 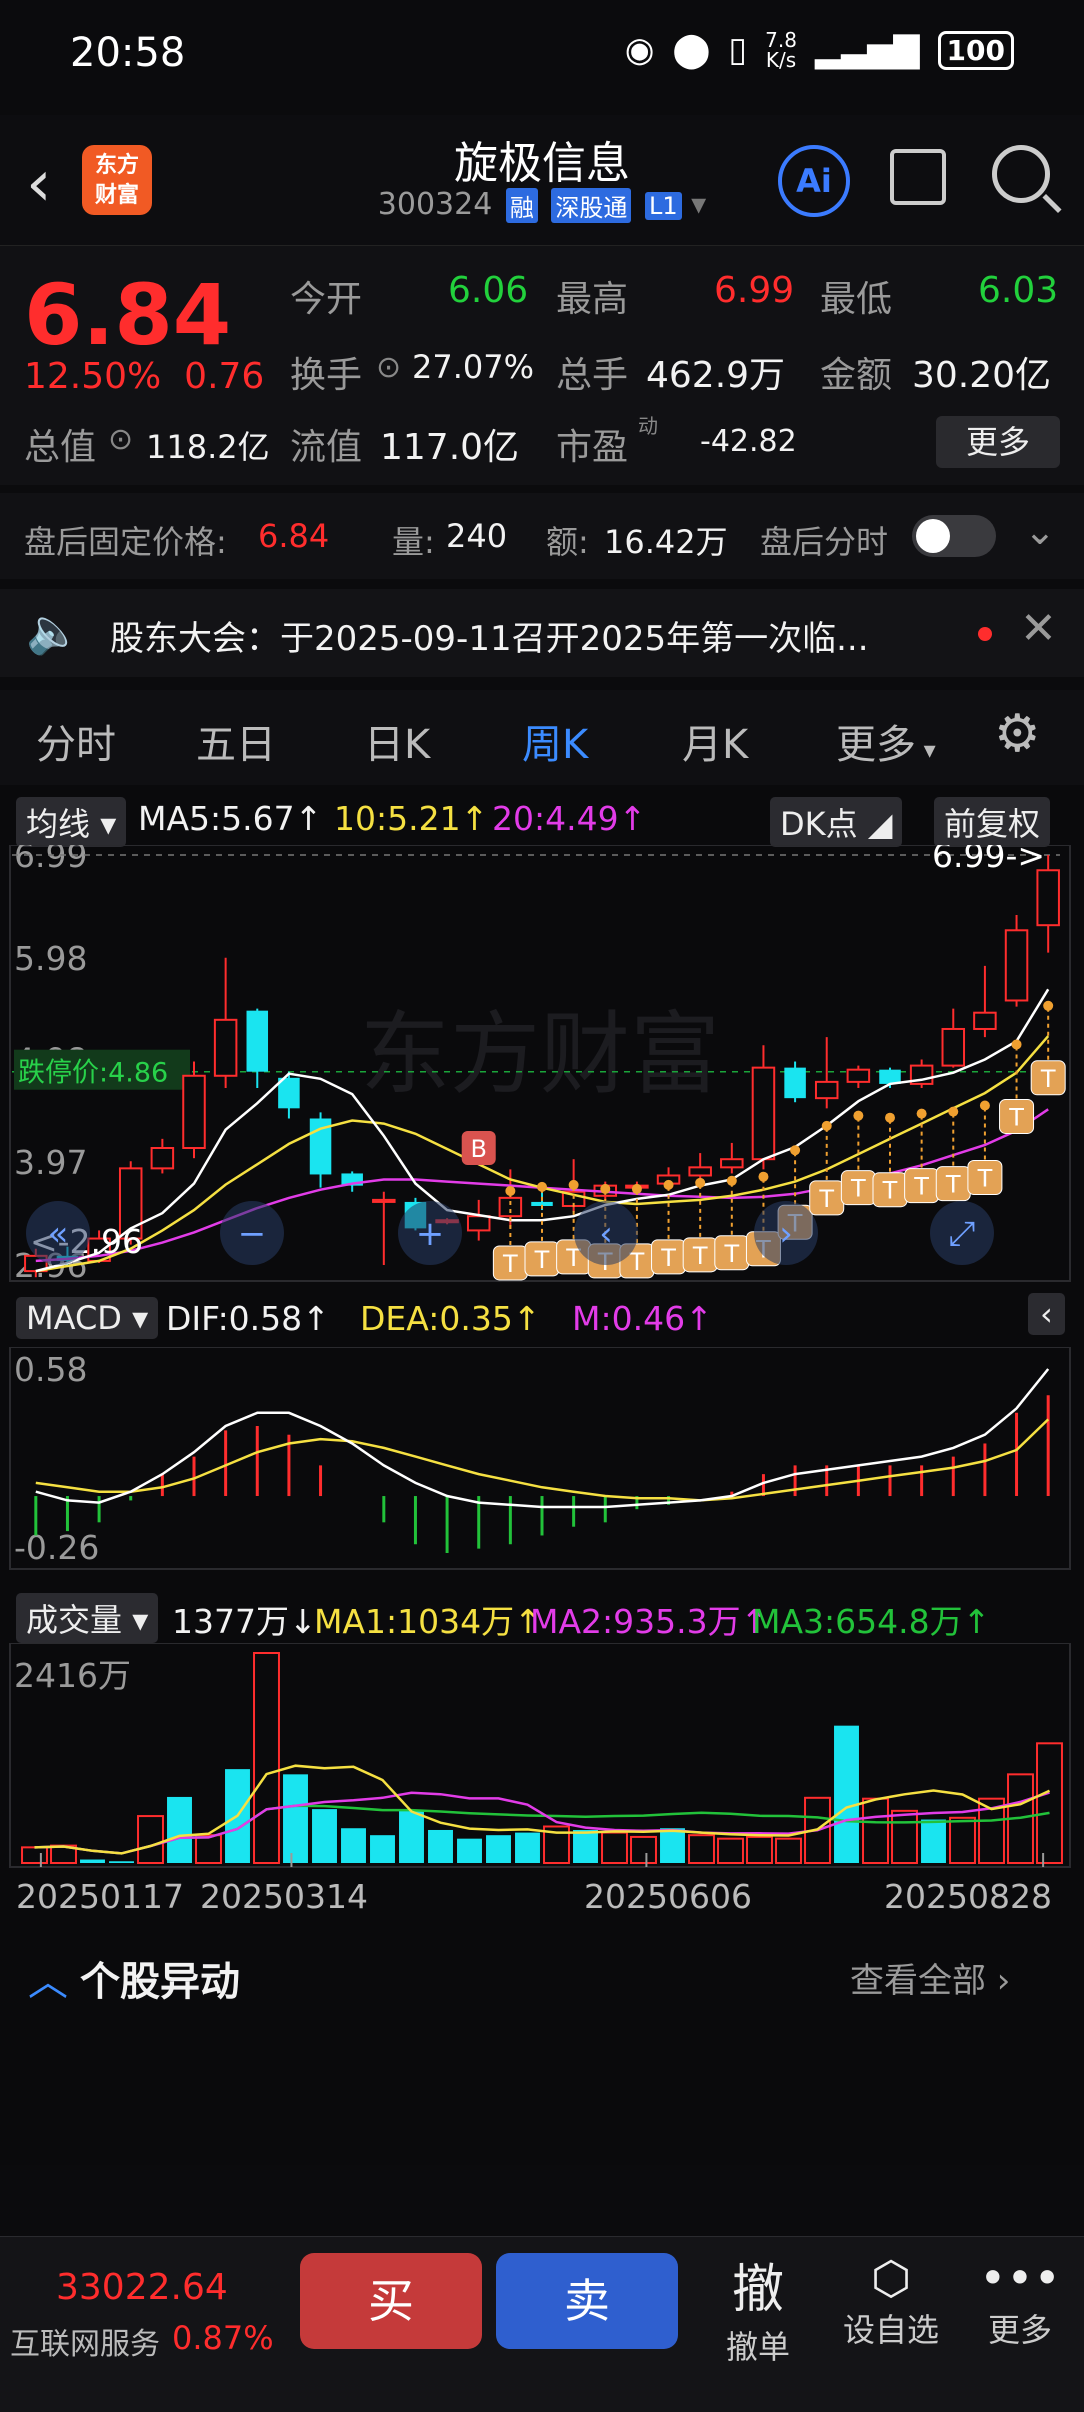 What do you see at coordinates (699, 204) in the screenshot?
I see `chevron-down-icon: ▾` at bounding box center [699, 204].